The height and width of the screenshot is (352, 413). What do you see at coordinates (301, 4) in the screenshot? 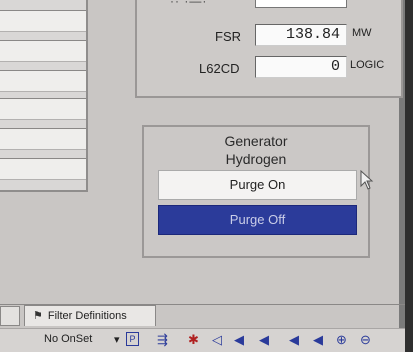
I see `clipped-field` at bounding box center [301, 4].